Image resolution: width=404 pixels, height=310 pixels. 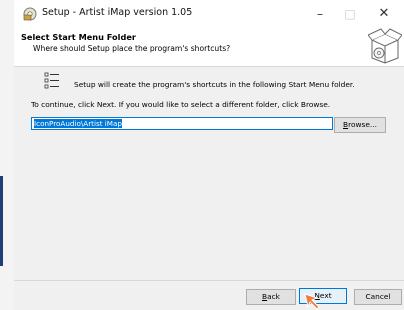 I want to click on wizard-box-icon, so click(x=385, y=46).